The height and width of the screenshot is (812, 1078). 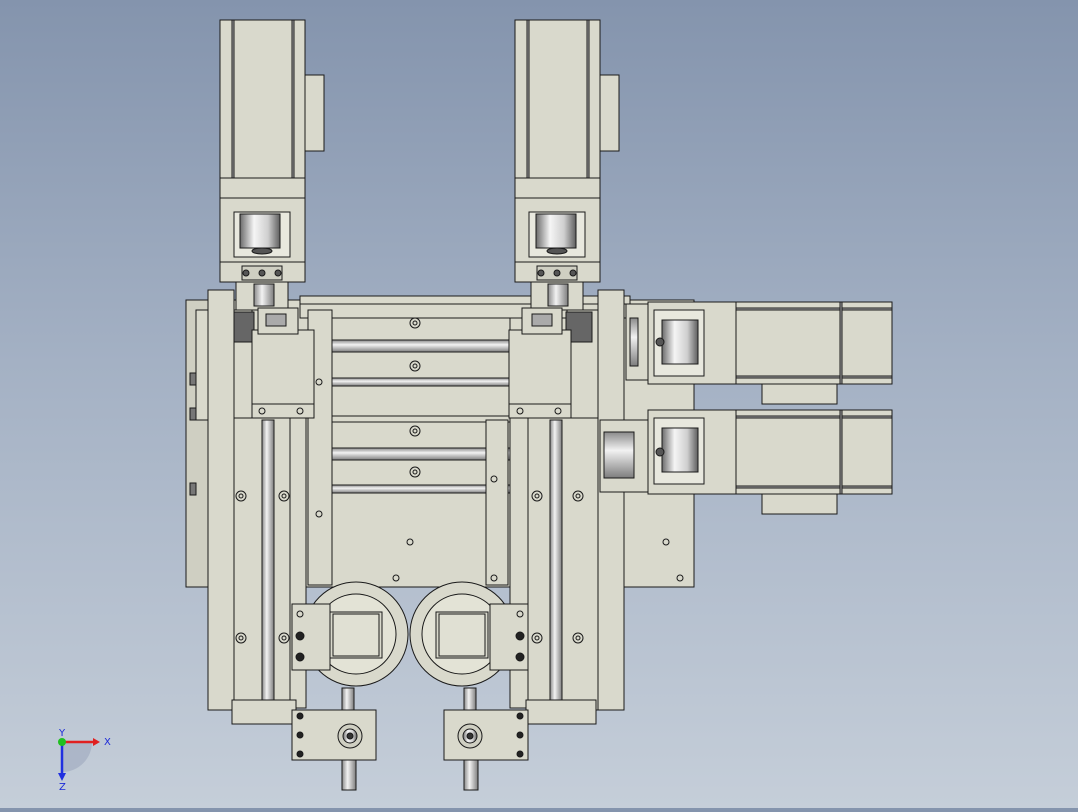 I want to click on triad-plane, so click(x=77, y=757).